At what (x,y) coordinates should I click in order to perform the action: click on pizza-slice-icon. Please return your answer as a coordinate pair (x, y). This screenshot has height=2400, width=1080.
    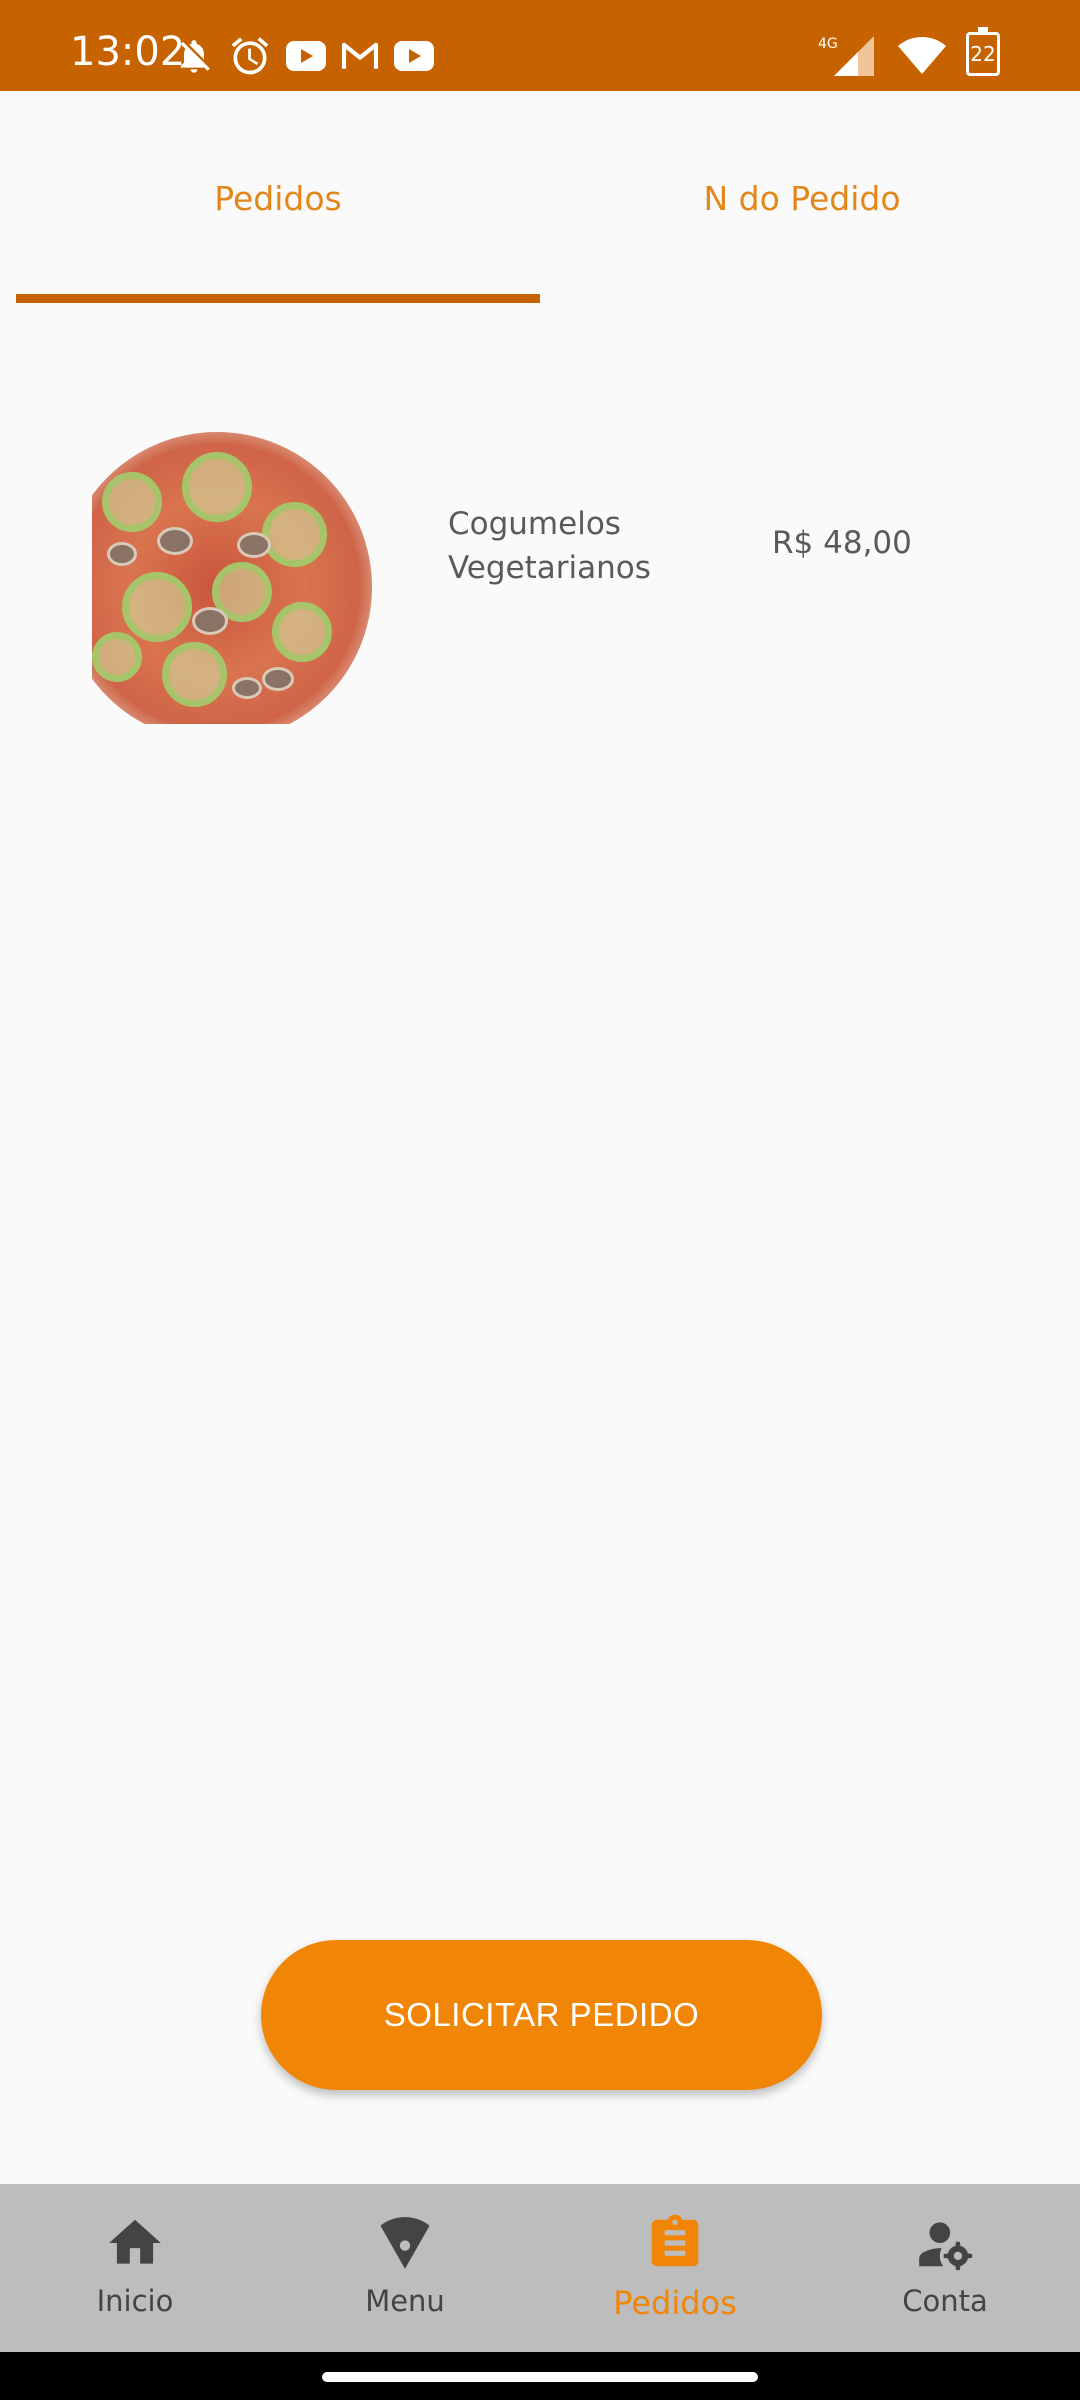
    Looking at the image, I should click on (405, 2243).